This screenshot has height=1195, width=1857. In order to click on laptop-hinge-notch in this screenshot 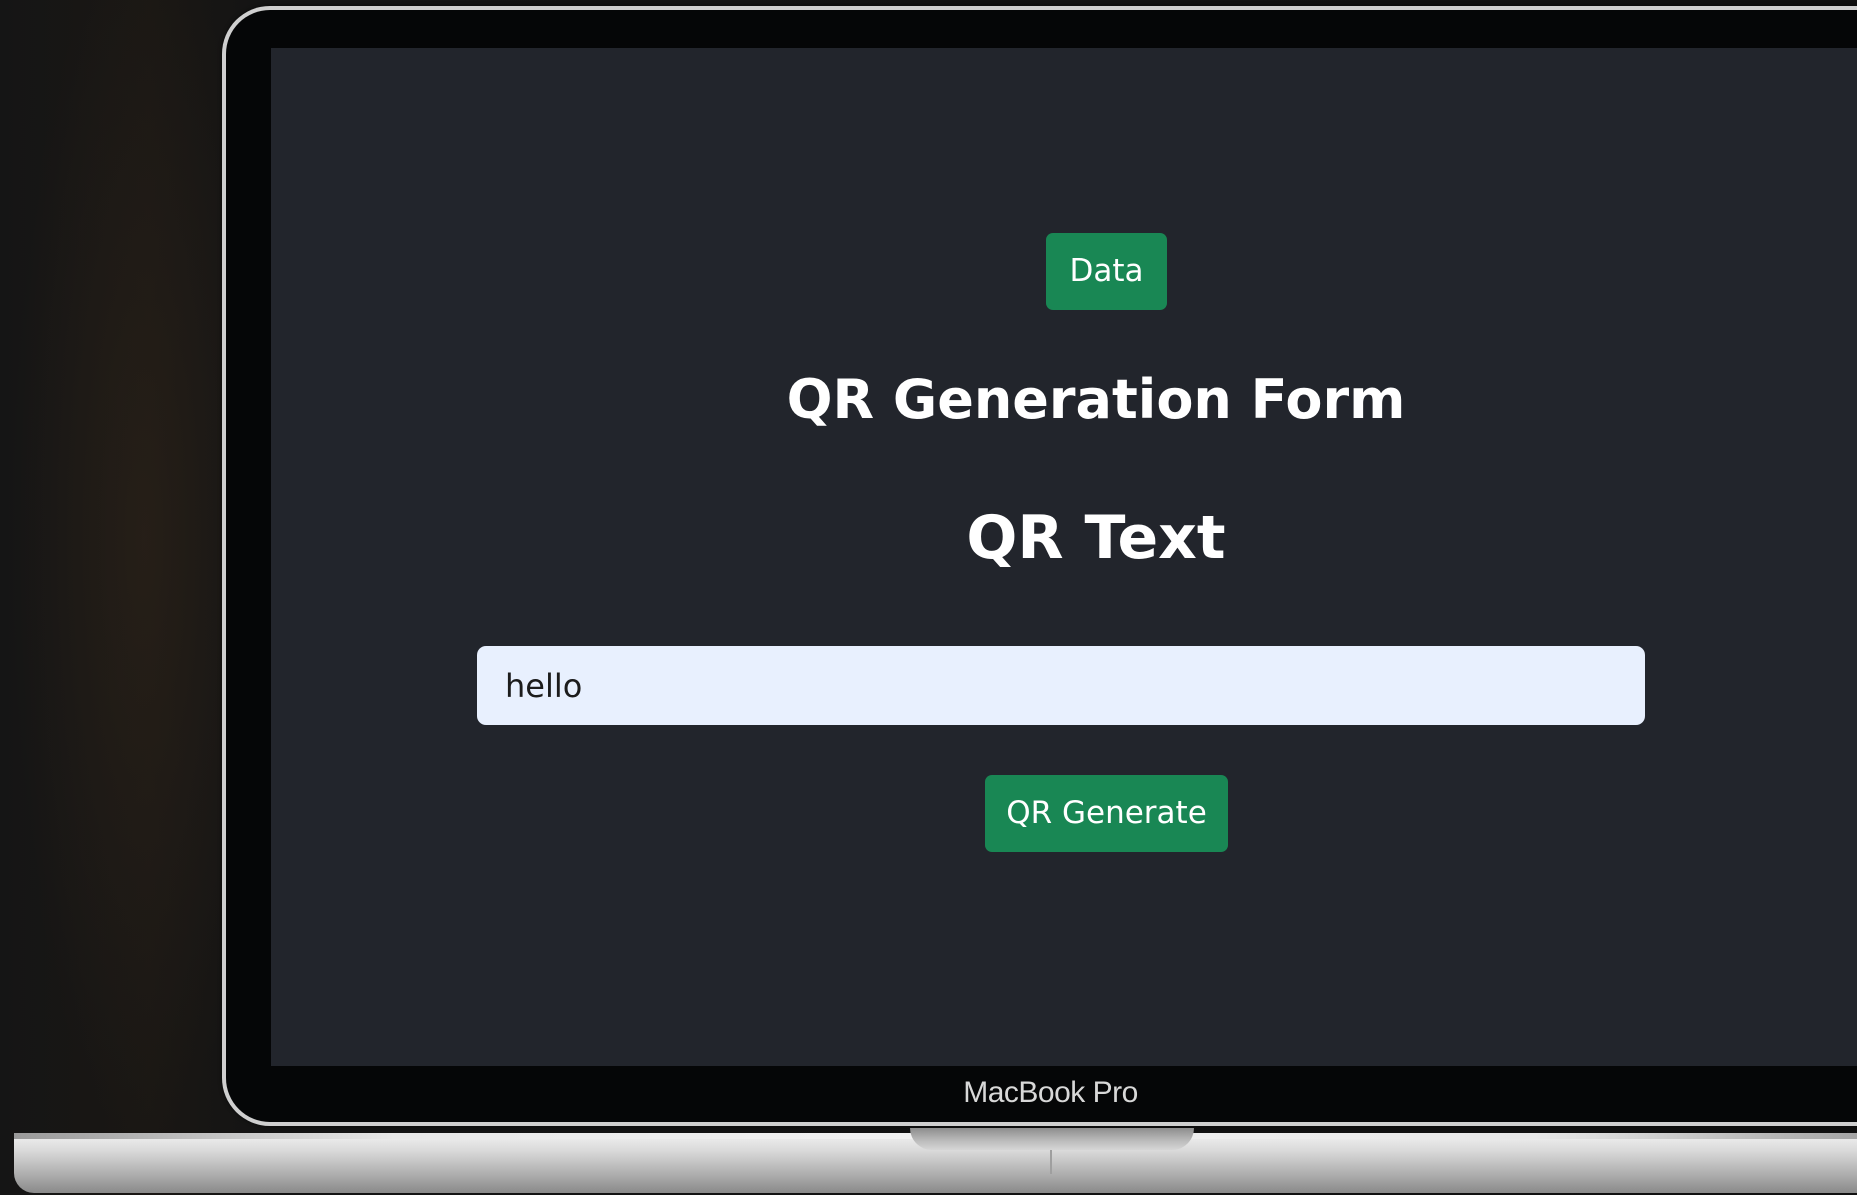, I will do `click(1052, 1139)`.